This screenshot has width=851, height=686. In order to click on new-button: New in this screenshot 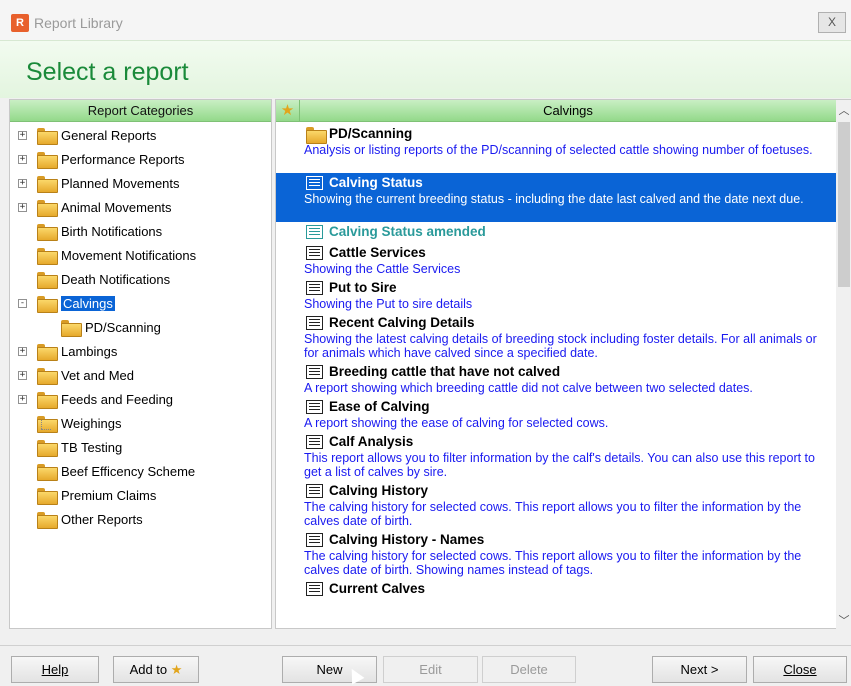, I will do `click(329, 669)`.